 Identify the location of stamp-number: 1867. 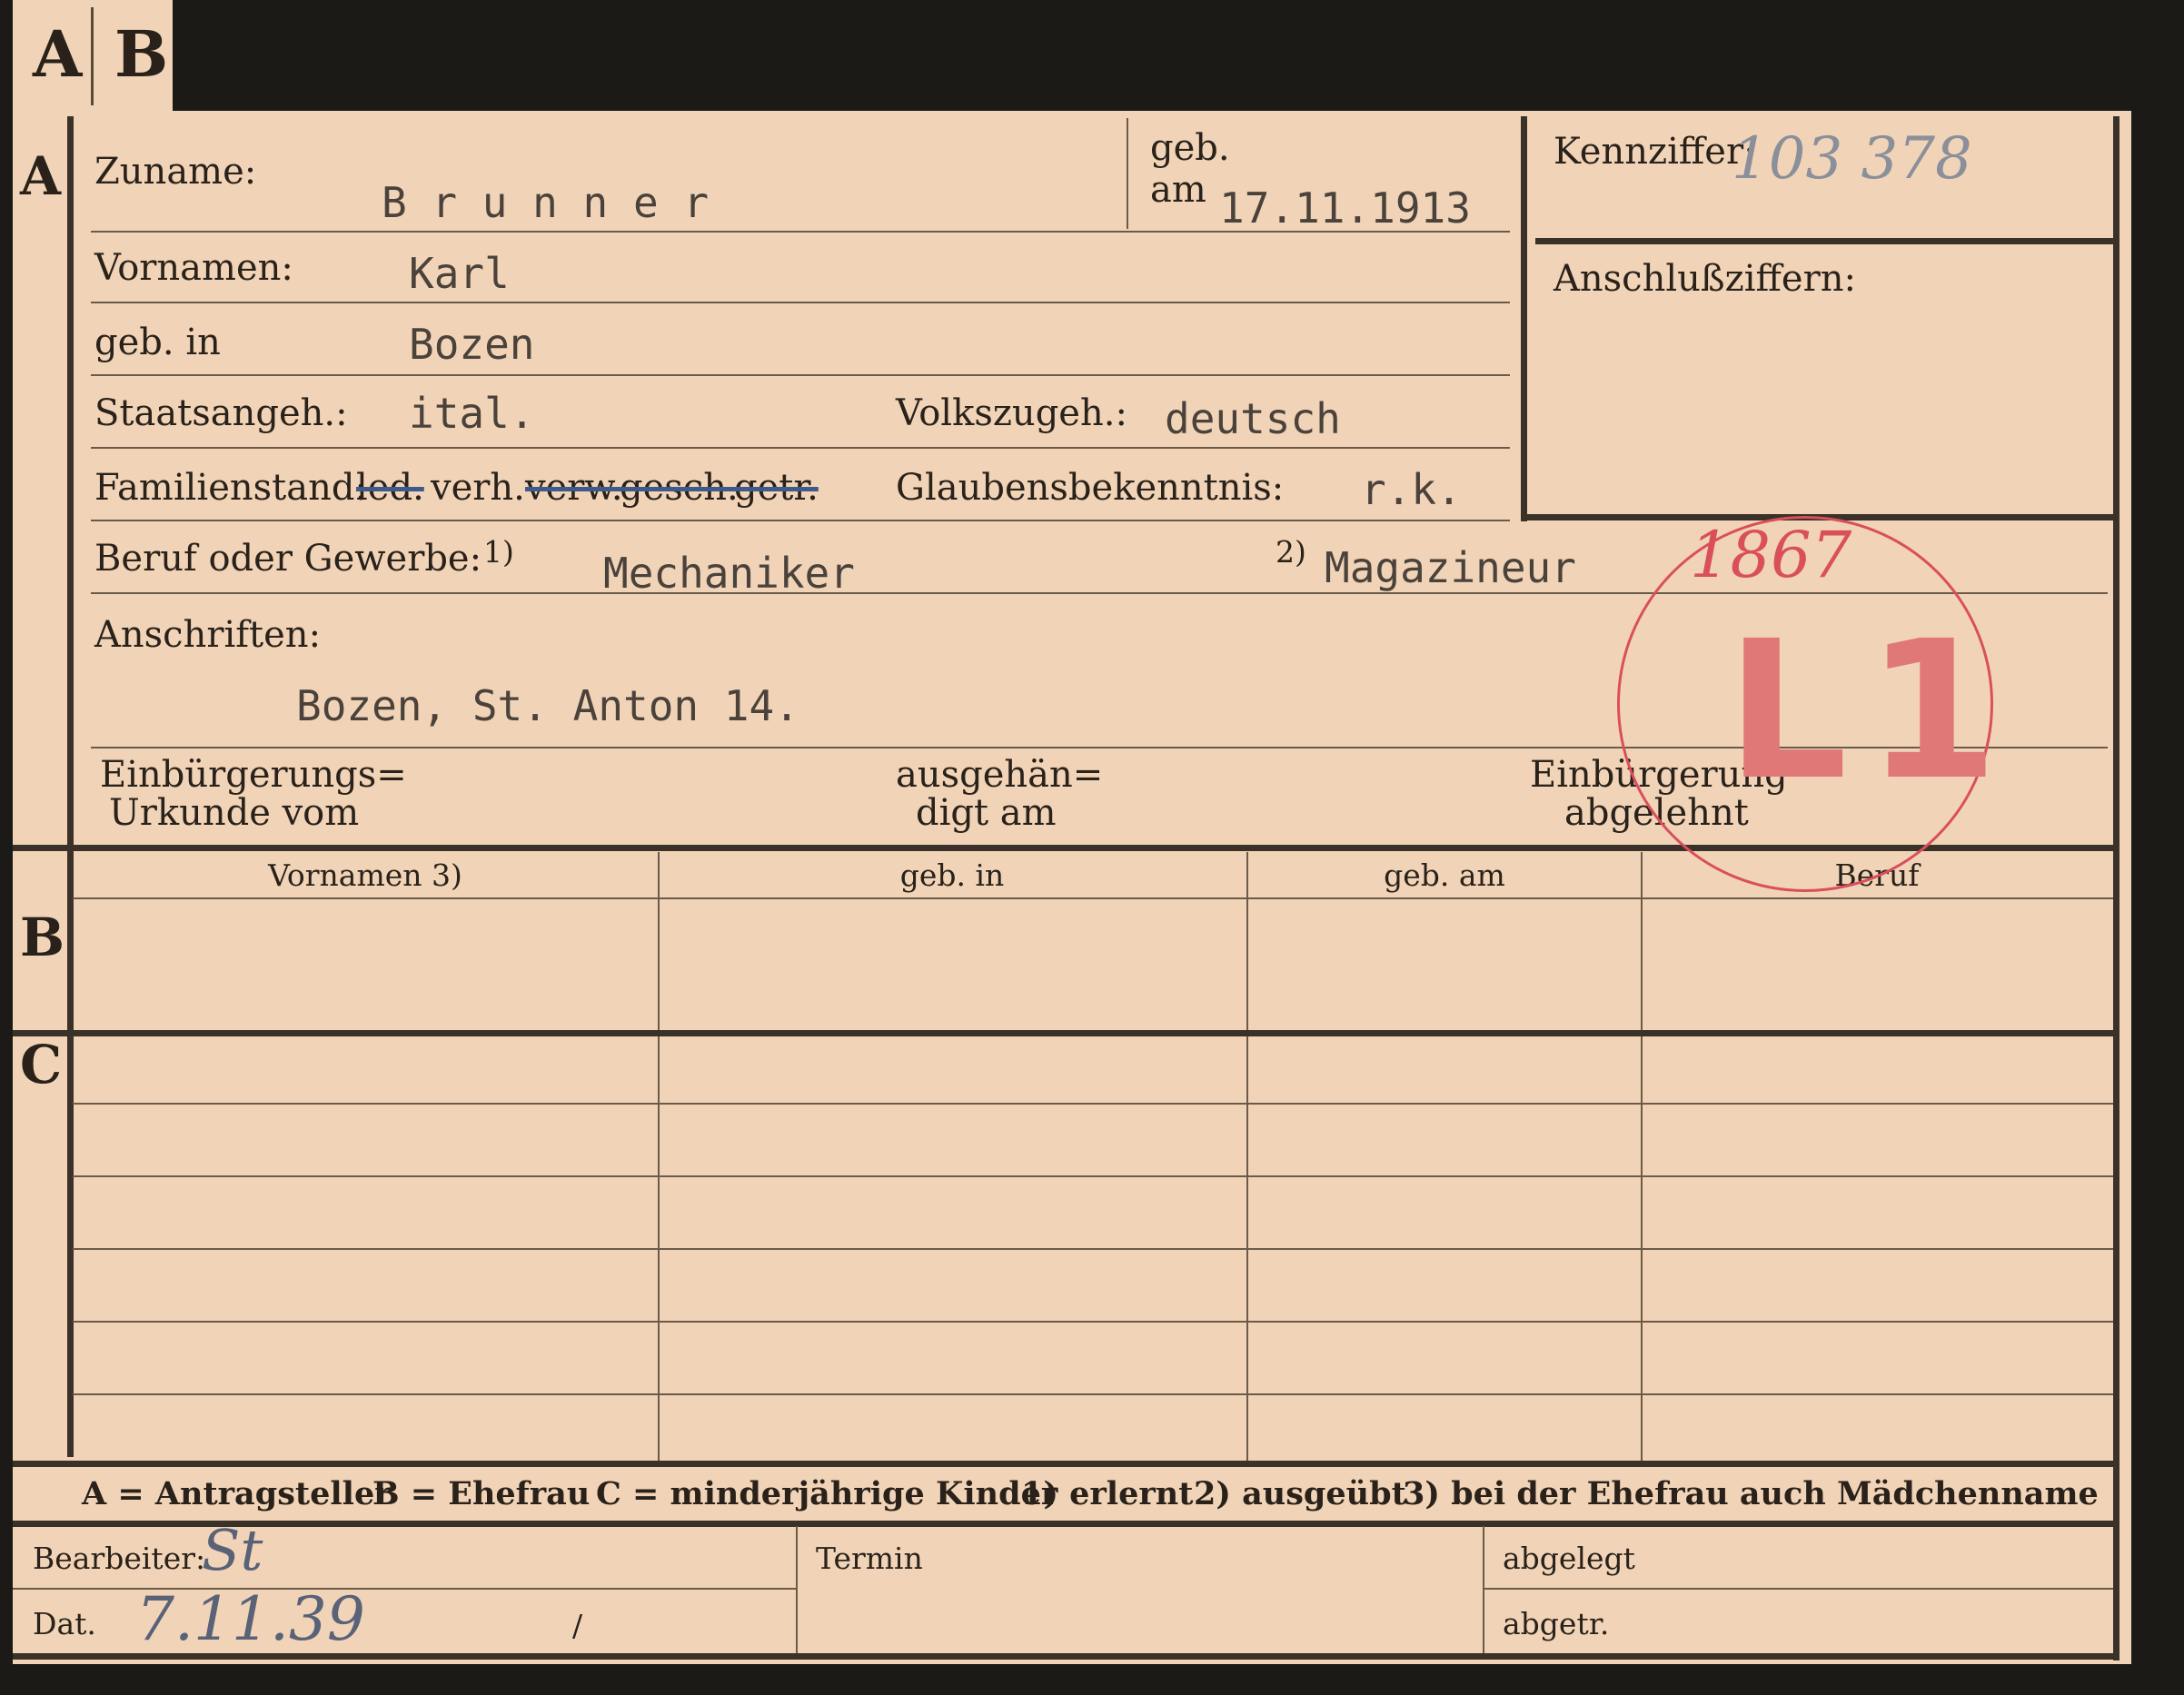
(1771, 555).